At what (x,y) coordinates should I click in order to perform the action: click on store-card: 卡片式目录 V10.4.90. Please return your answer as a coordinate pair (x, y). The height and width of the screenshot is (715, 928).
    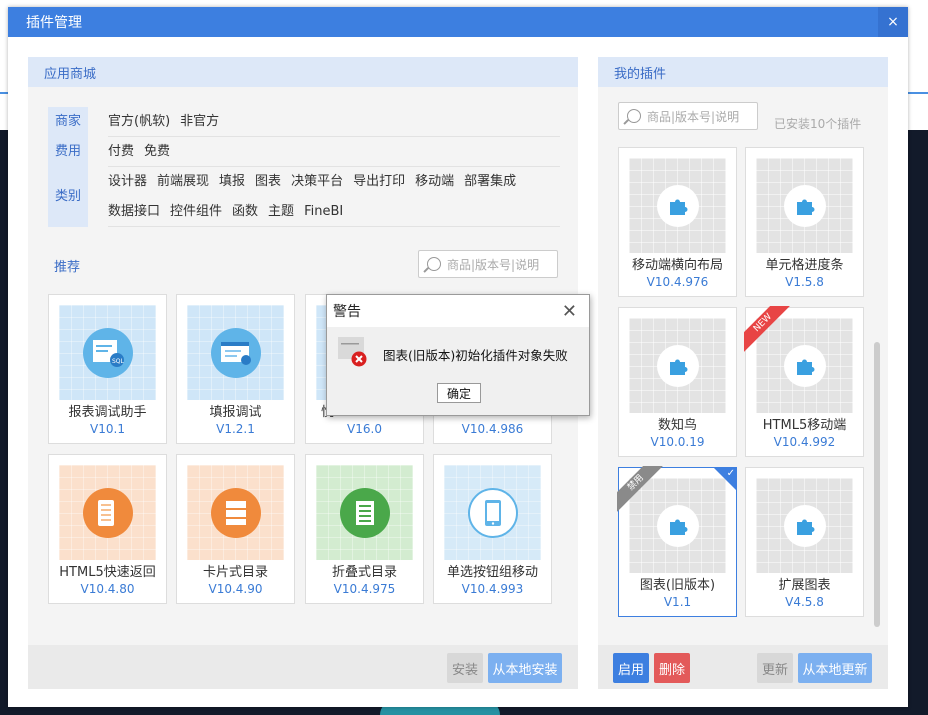
    Looking at the image, I should click on (235, 529).